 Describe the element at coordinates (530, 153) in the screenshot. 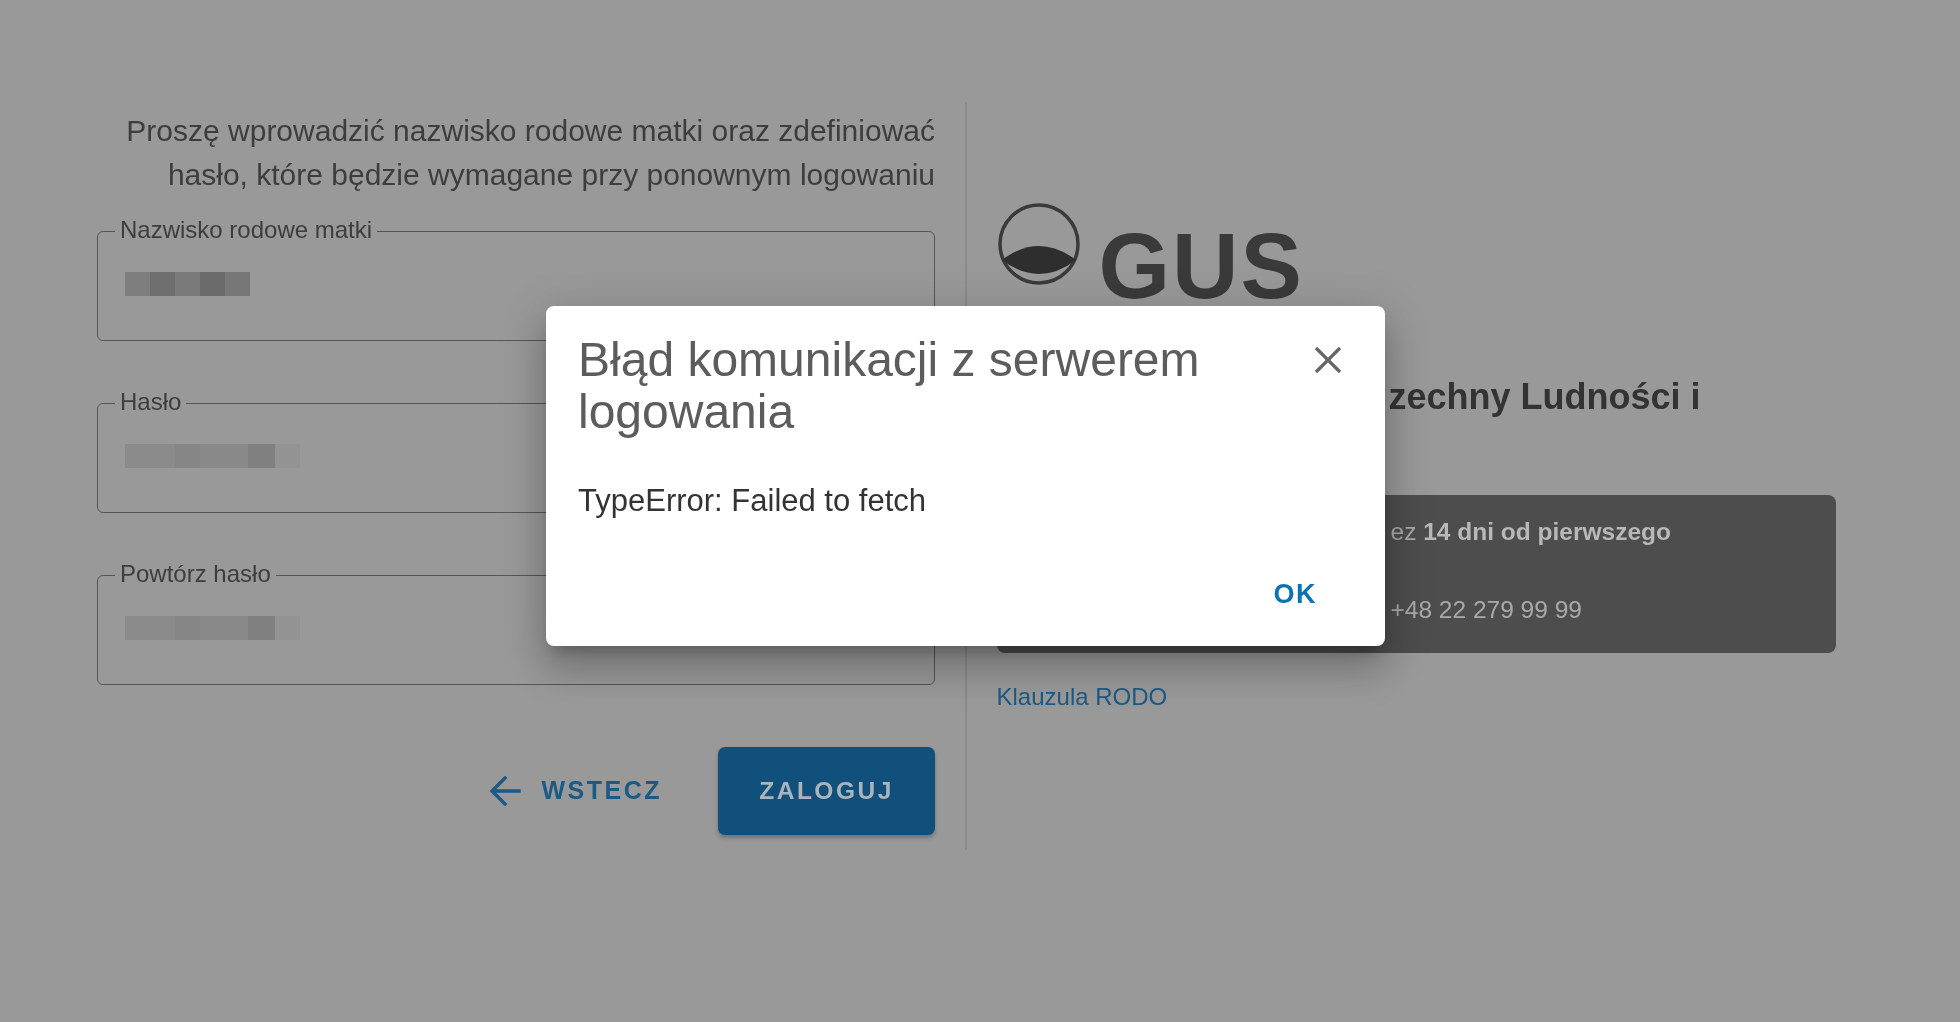

I see `instruction-text: Proszę wprowadzić nazwisko rodowe matki oraz zdefiniować hasło, które będzie wymagane przy ponownym logowaniu` at that location.